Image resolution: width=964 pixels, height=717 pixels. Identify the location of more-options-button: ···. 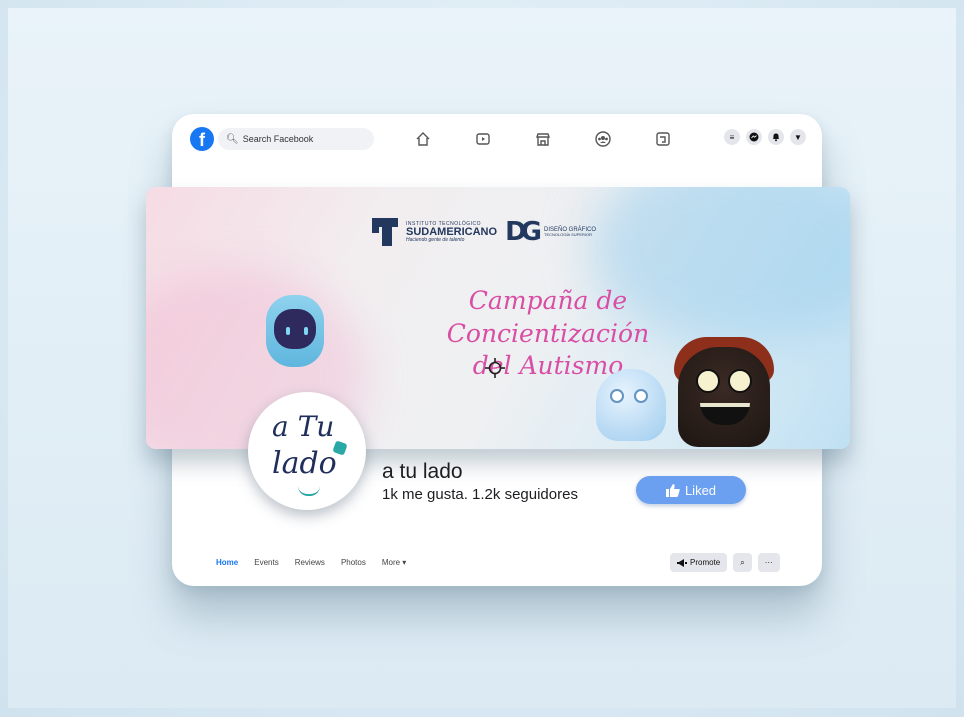
(768, 562).